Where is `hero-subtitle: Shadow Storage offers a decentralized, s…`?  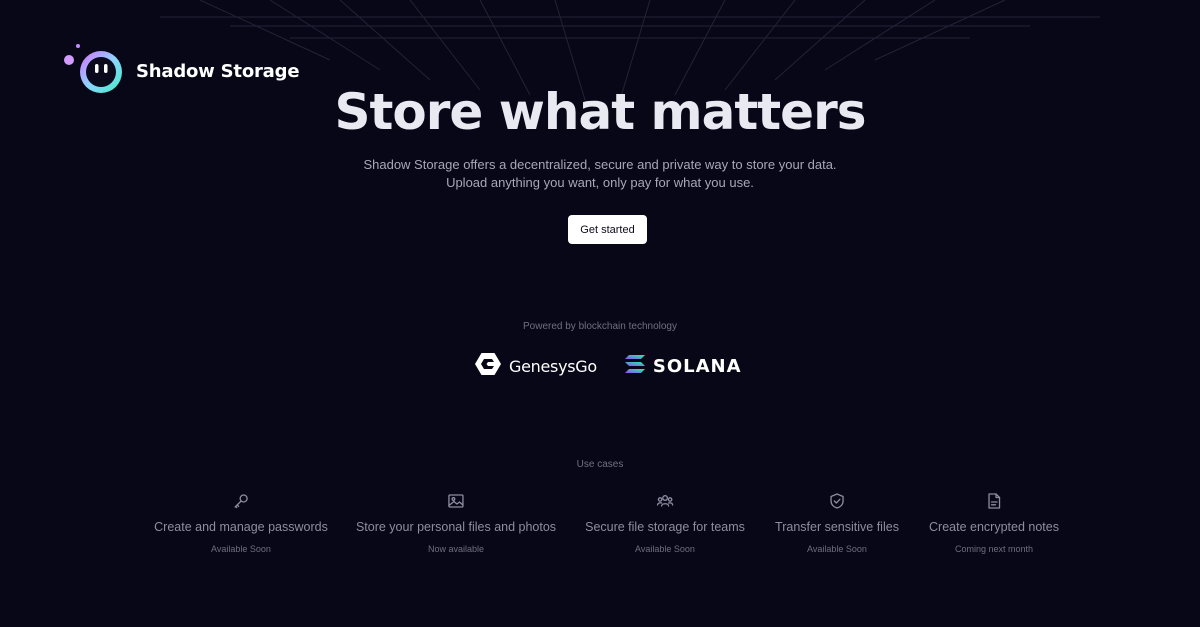 hero-subtitle: Shadow Storage offers a decentralized, s… is located at coordinates (600, 174).